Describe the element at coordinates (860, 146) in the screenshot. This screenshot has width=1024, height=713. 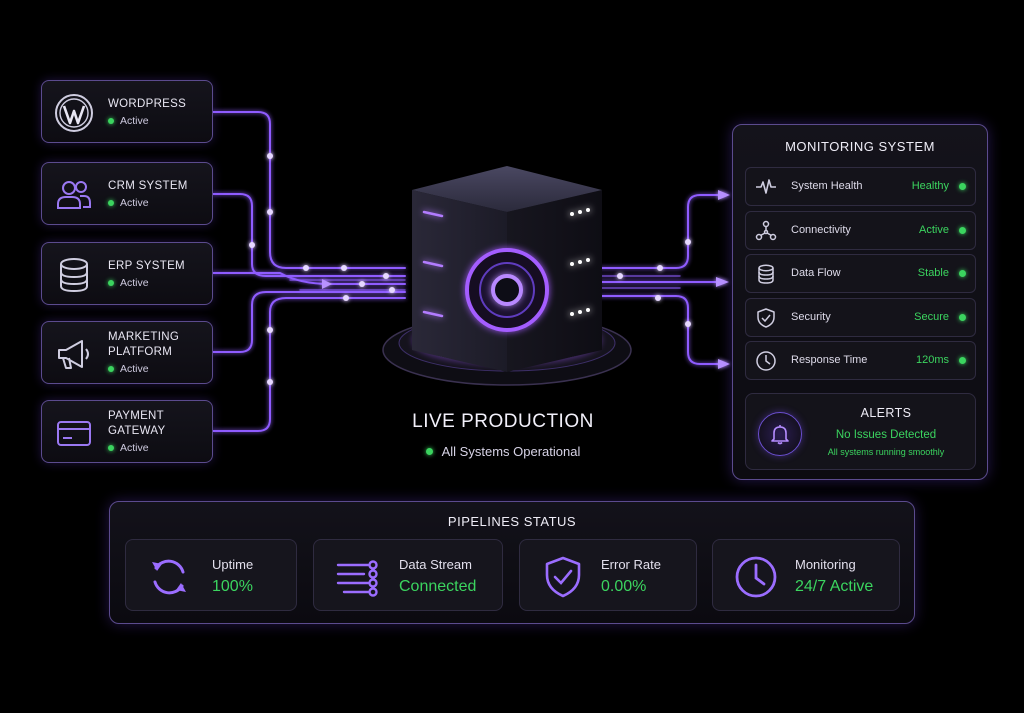
I see `monitoring-title: MONITORING SYSTEM` at that location.